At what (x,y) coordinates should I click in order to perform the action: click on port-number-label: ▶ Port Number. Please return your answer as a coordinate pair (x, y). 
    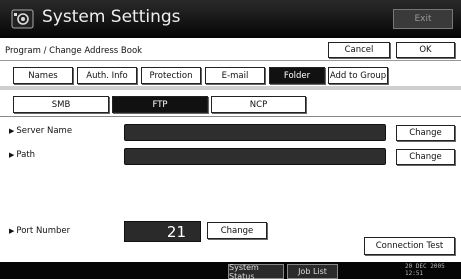
    Looking at the image, I should click on (39, 231).